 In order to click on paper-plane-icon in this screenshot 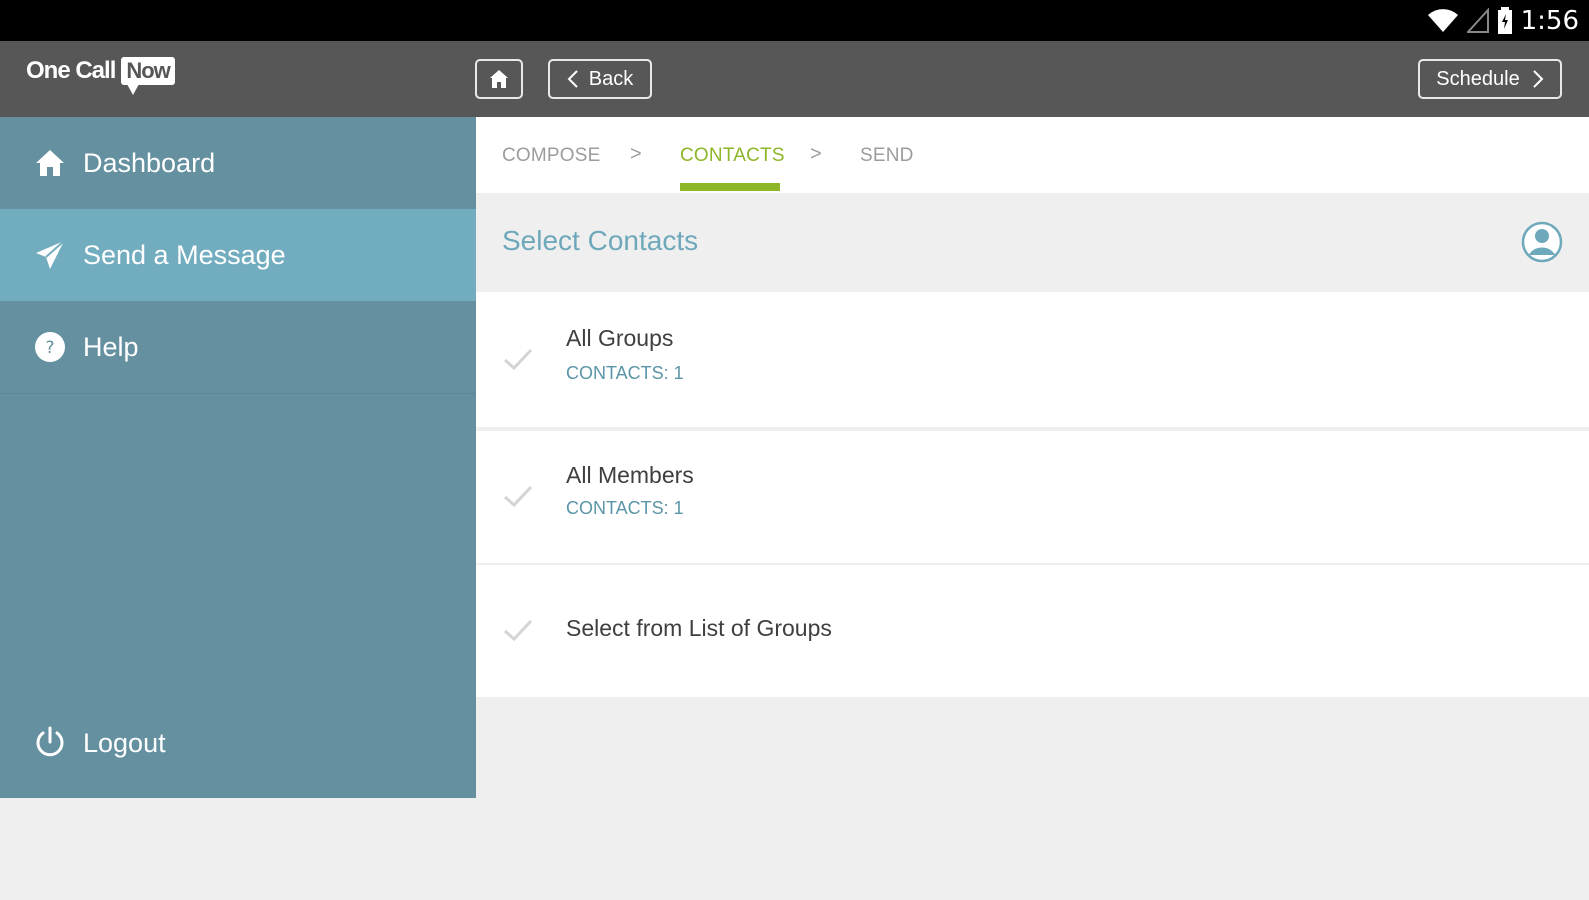, I will do `click(50, 255)`.